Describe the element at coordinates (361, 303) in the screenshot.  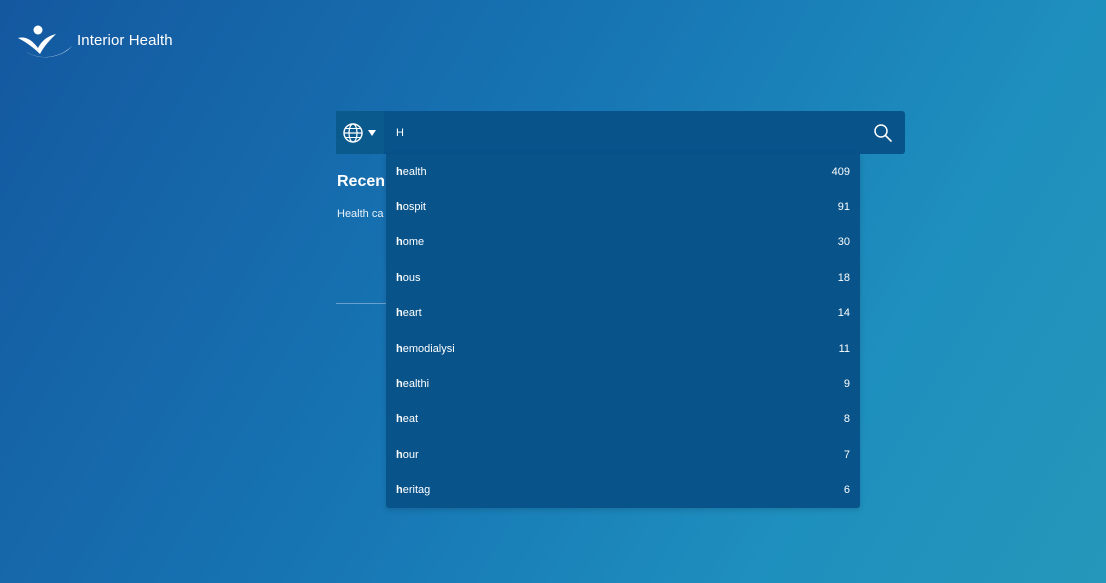
I see `divider` at that location.